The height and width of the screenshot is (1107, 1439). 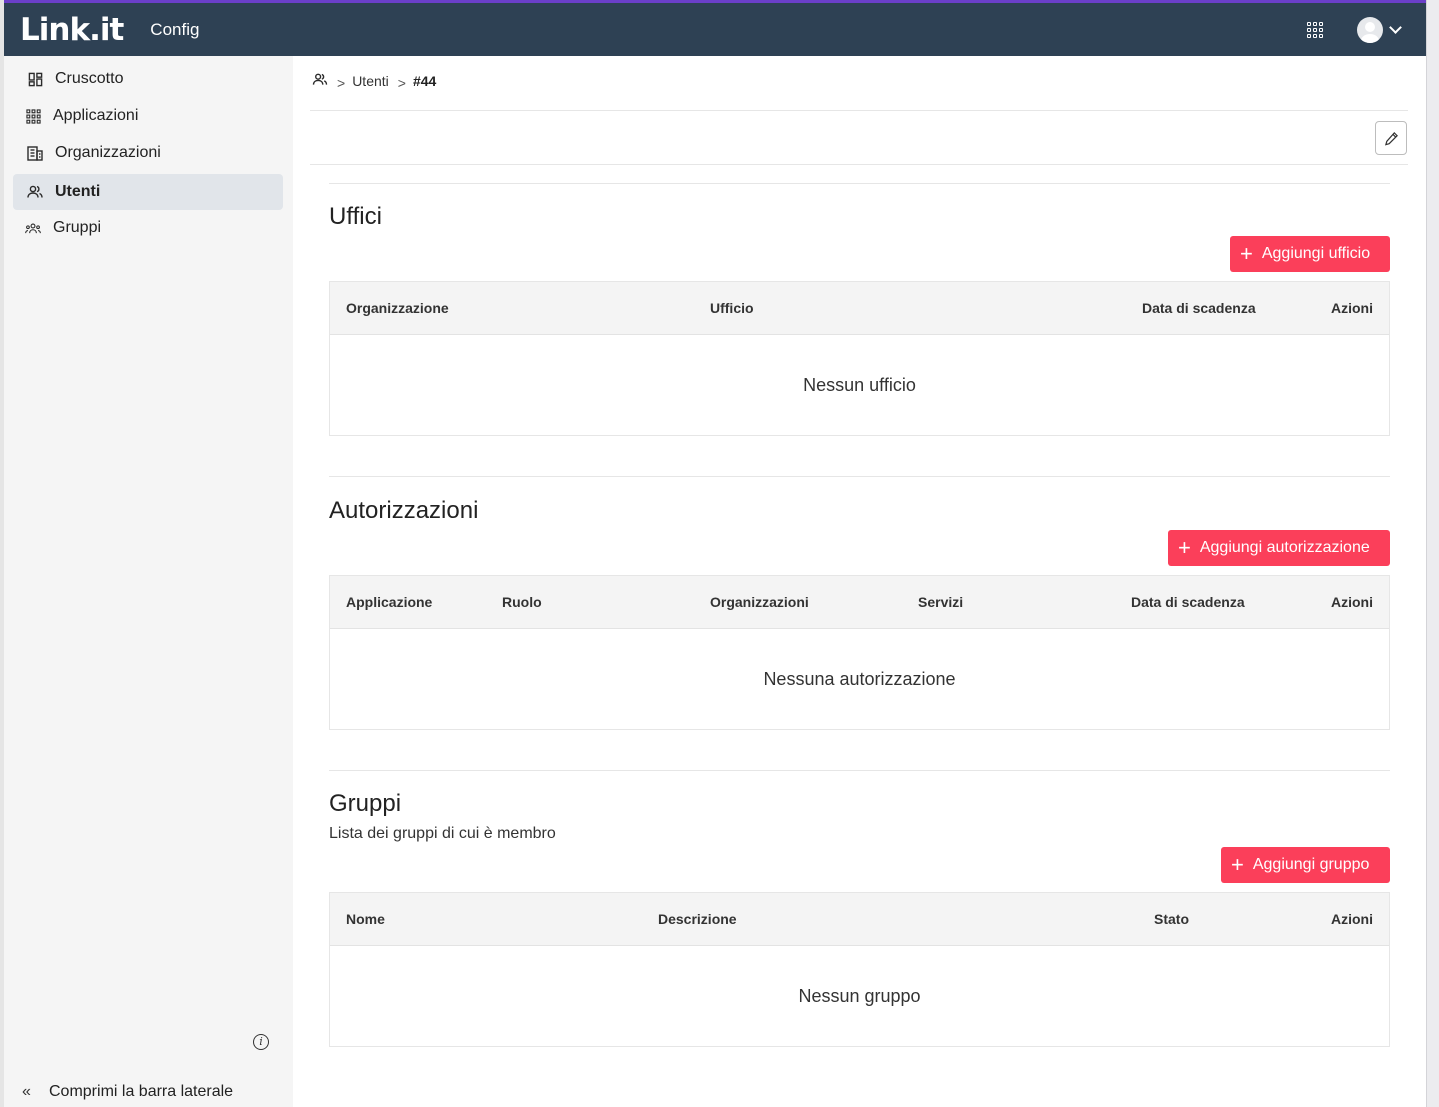 I want to click on column-header: Stato, so click(x=1171, y=919).